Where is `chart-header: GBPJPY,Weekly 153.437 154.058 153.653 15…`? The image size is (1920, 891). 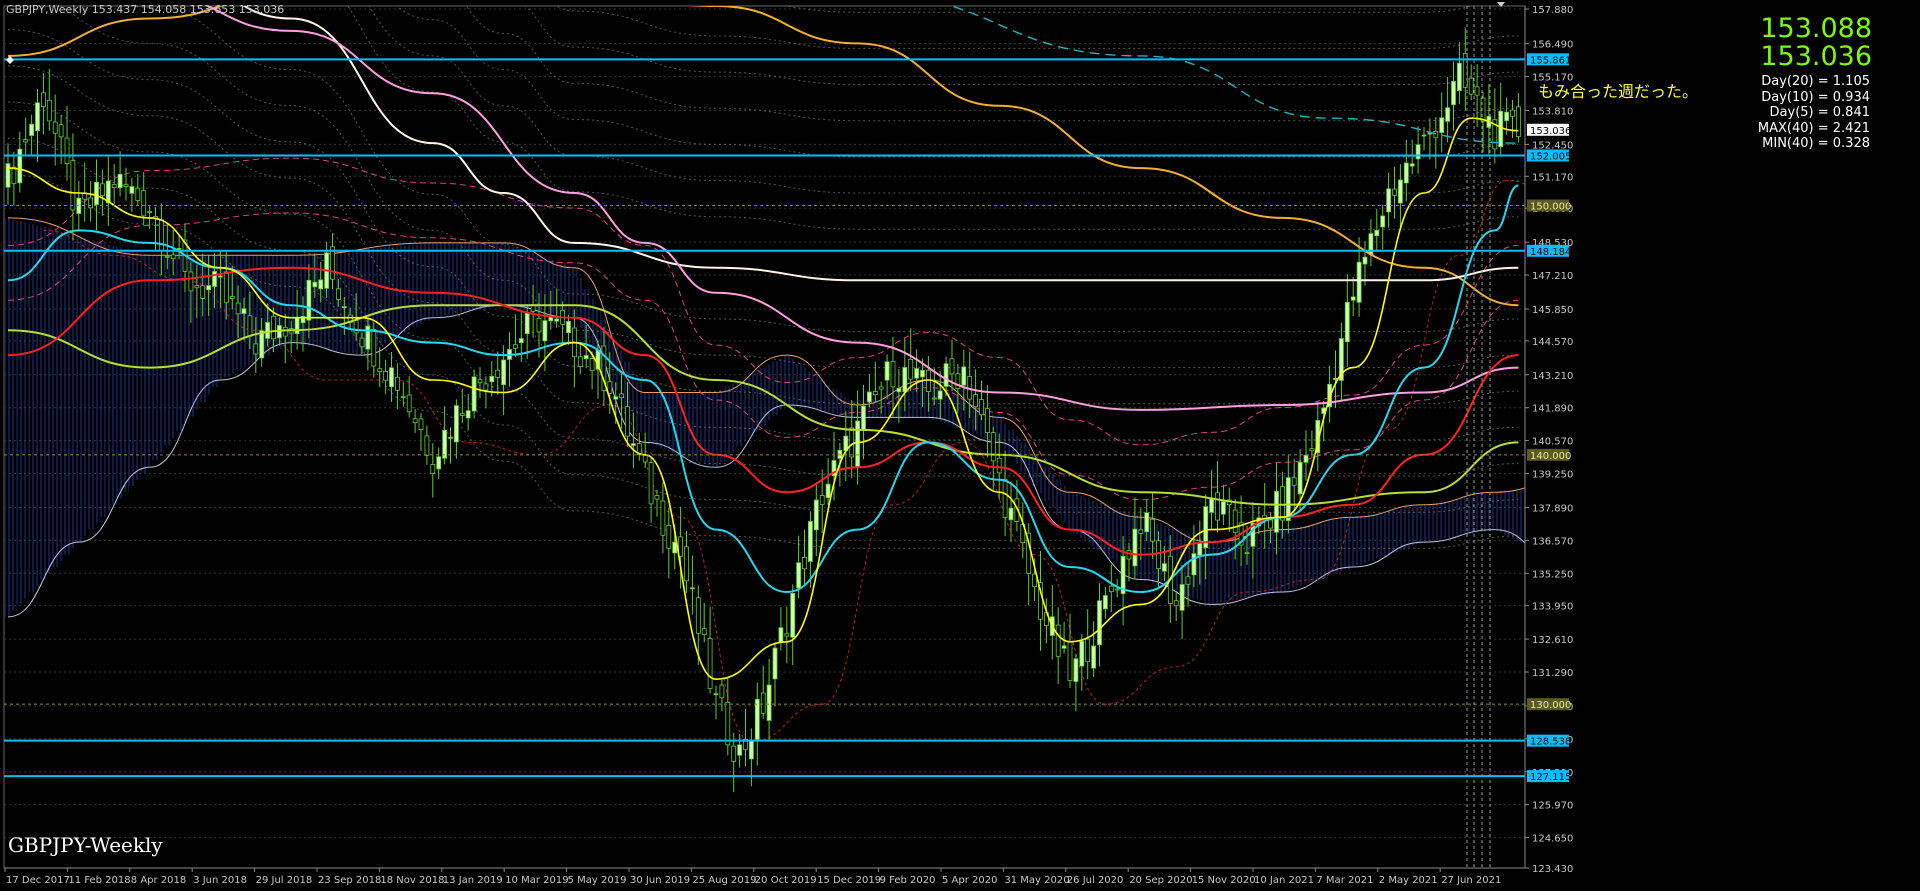 chart-header: GBPJPY,Weekly 153.437 154.058 153.653 15… is located at coordinates (145, 9).